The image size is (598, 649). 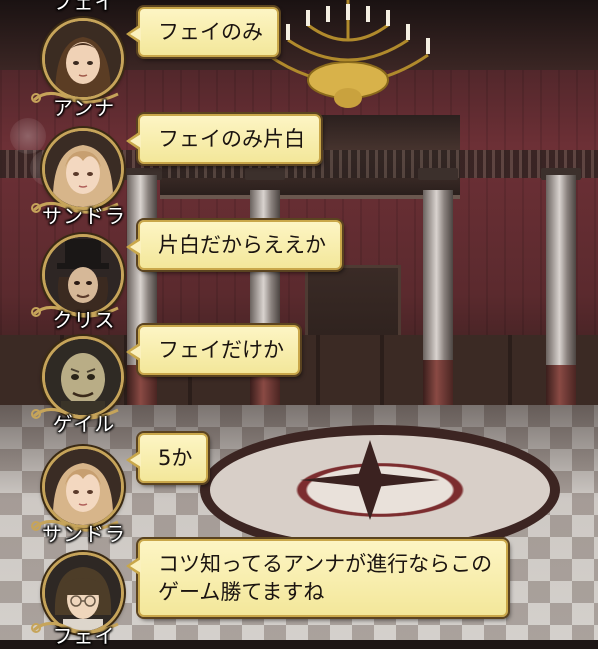 I want to click on speaker-name: クリス, so click(x=84, y=320).